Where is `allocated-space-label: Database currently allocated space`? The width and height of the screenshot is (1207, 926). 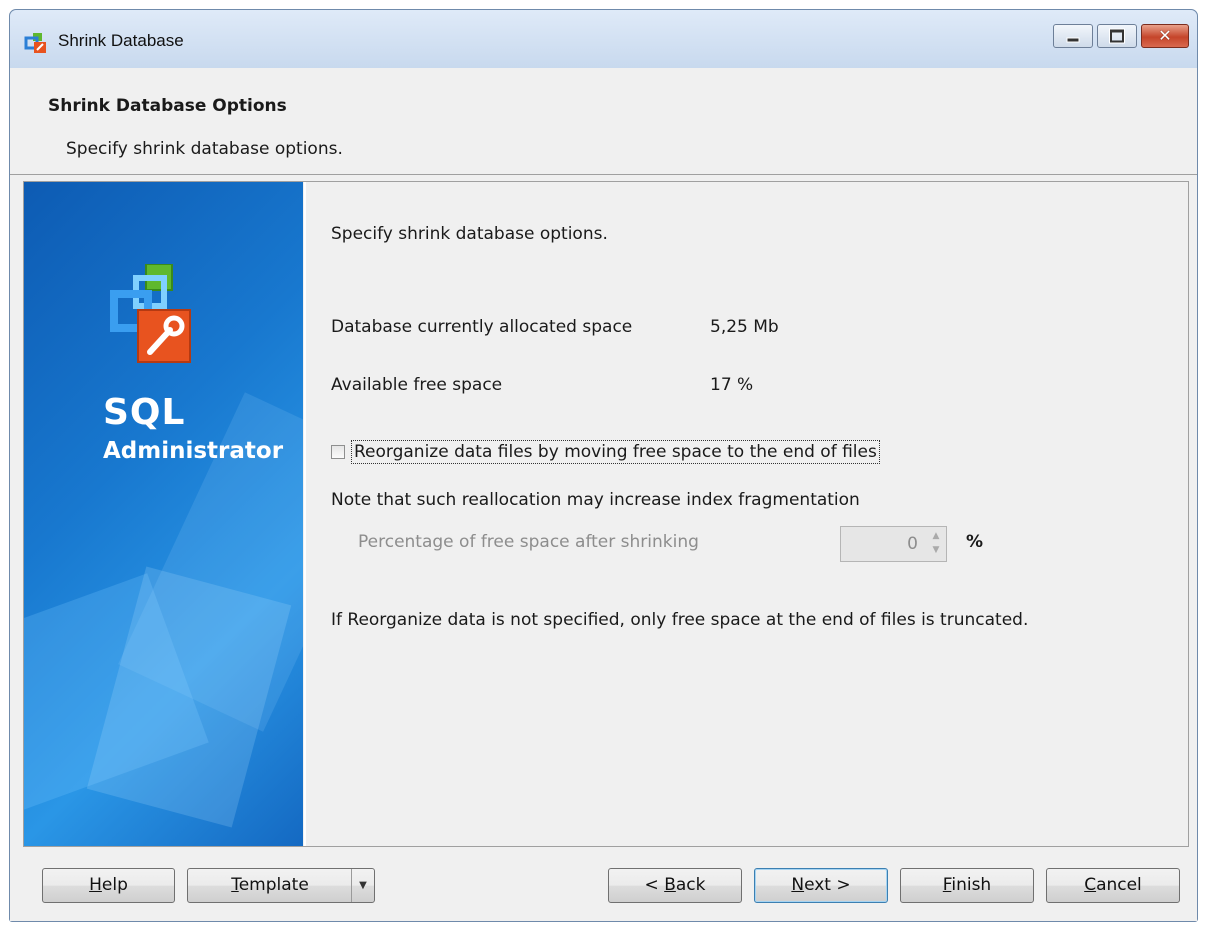 allocated-space-label: Database currently allocated space is located at coordinates (482, 327).